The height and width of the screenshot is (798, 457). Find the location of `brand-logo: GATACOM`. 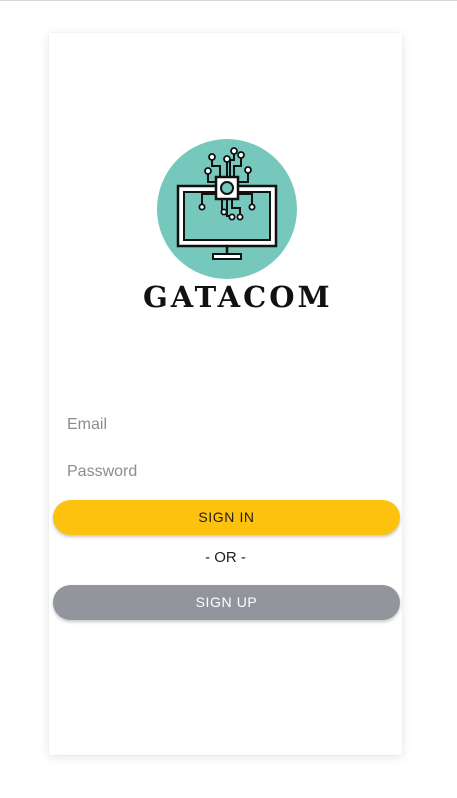

brand-logo: GATACOM is located at coordinates (238, 230).